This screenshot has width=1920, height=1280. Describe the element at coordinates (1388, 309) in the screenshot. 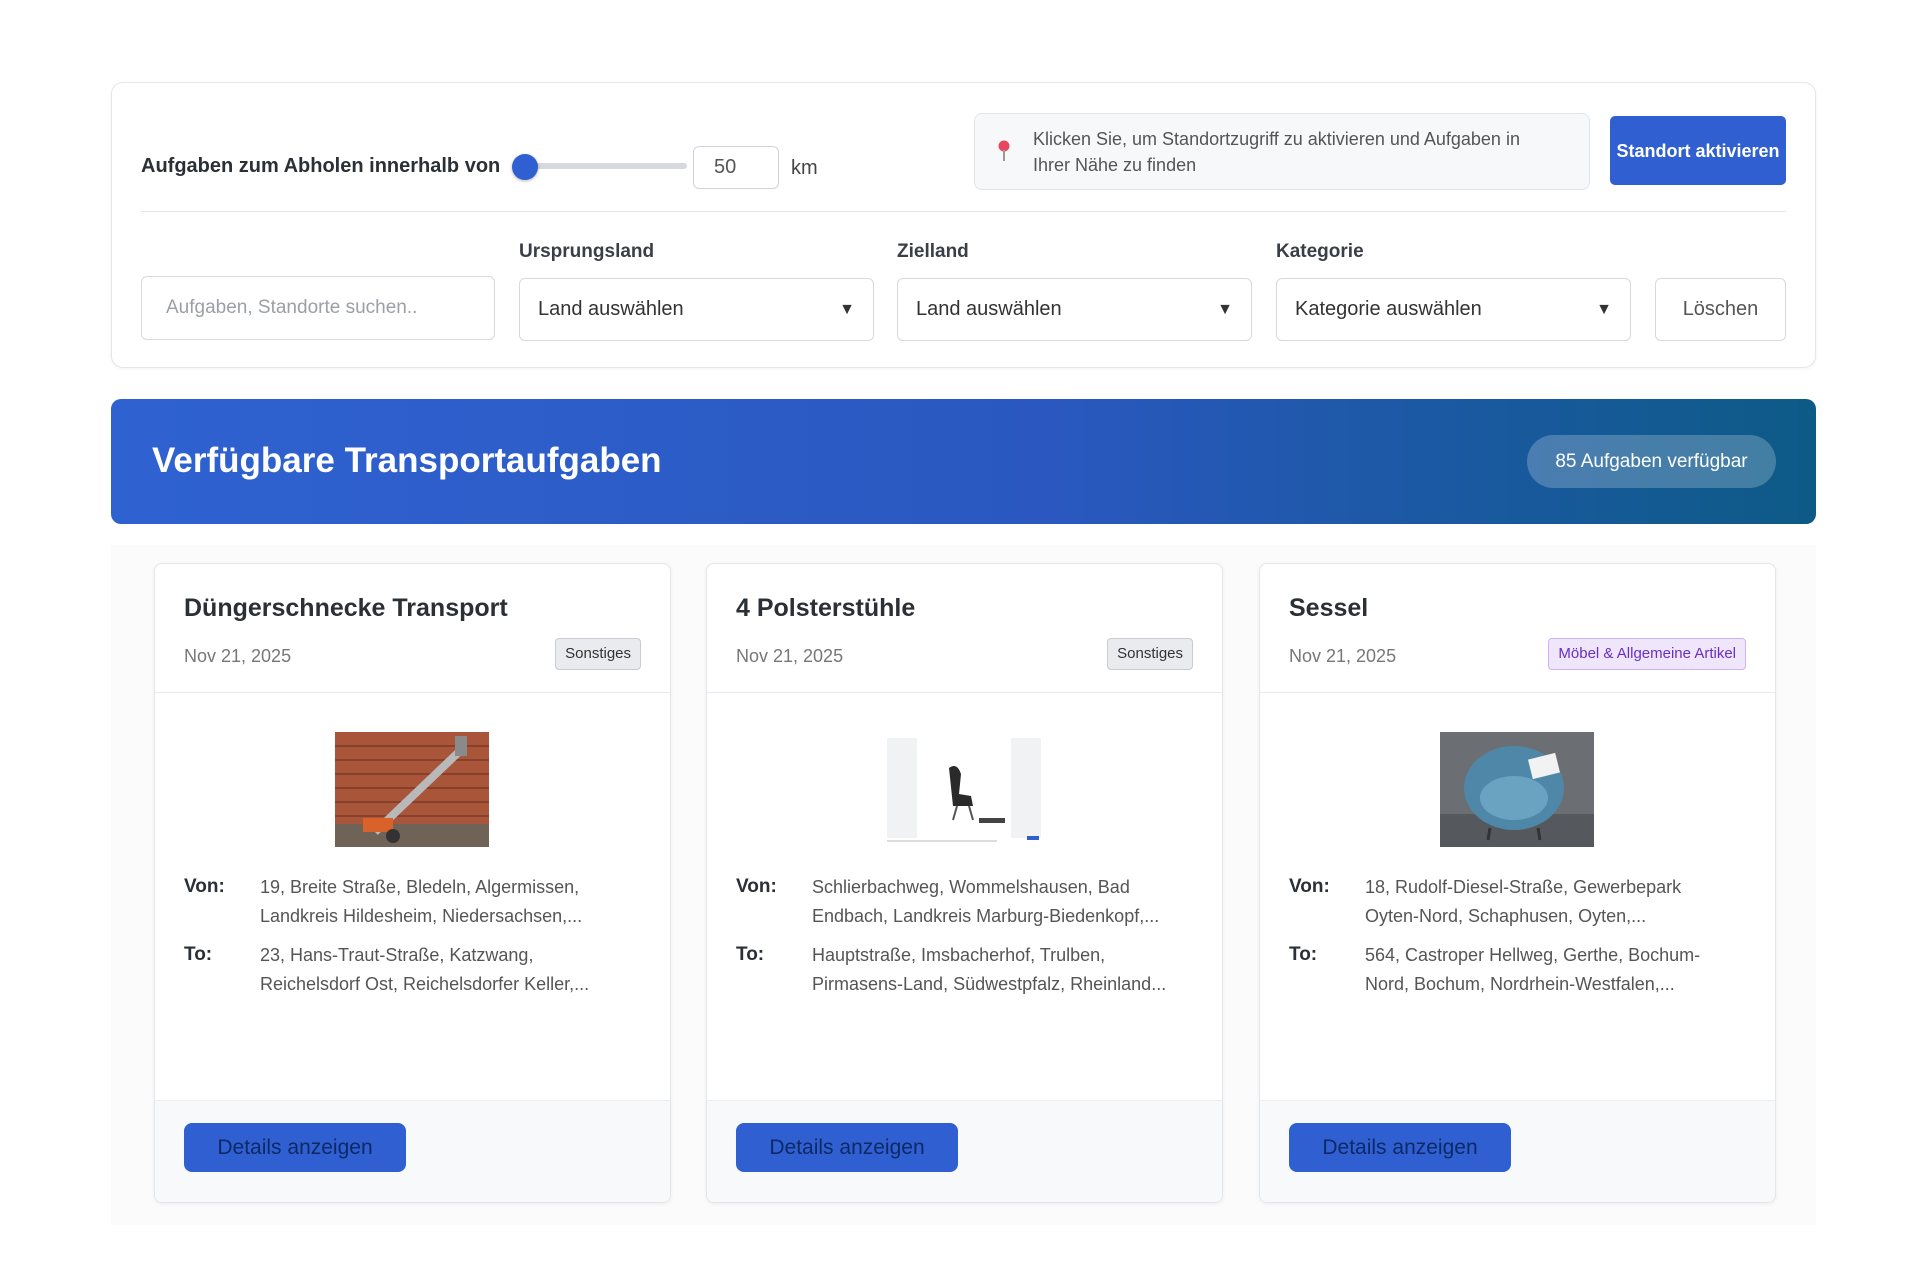

I see `category-value: Kategorie auswählen` at that location.